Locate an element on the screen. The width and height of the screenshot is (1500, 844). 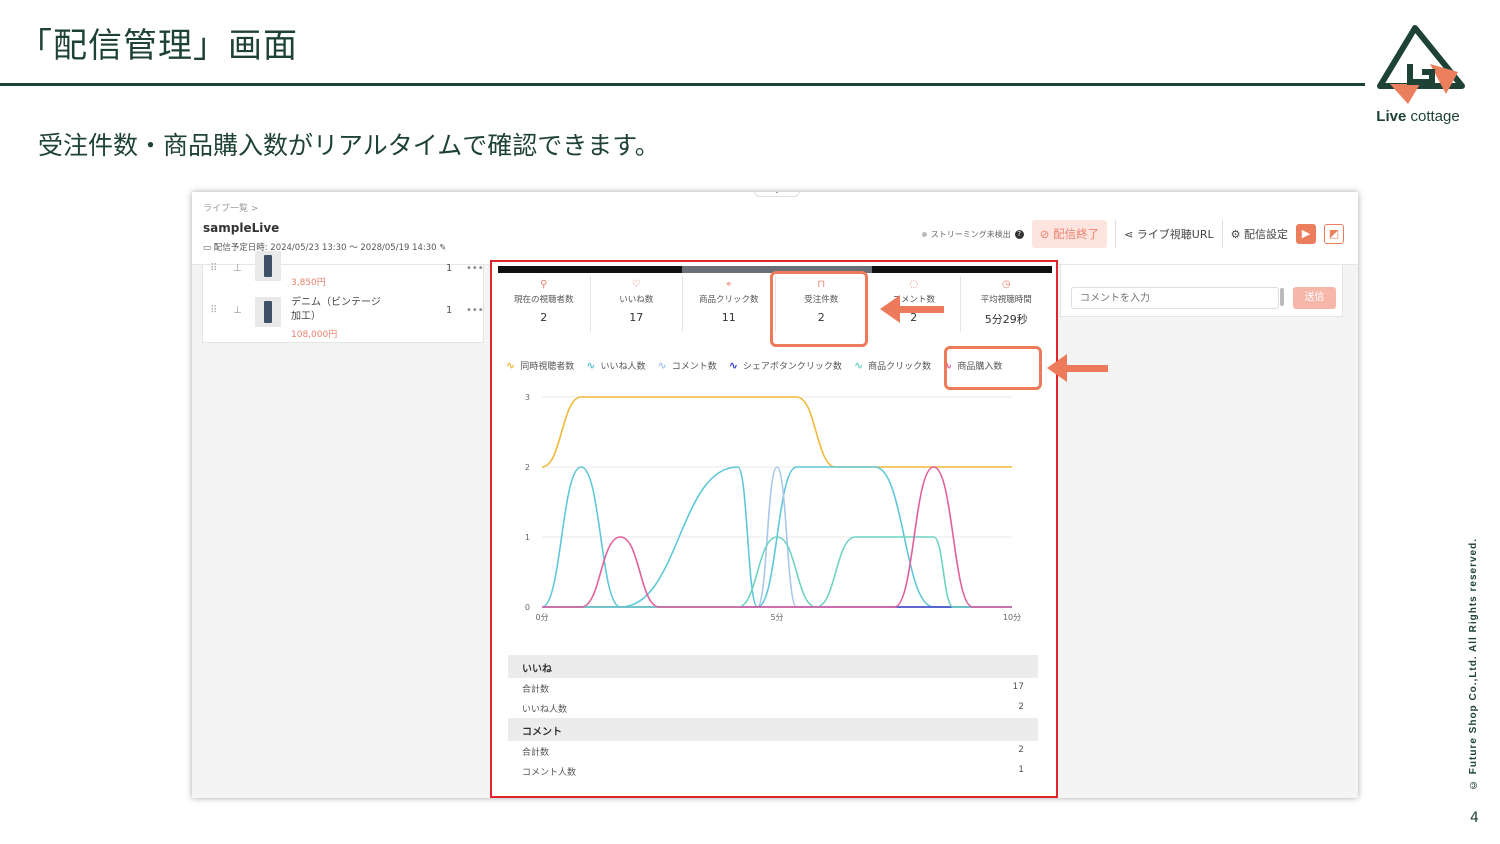
summary-row: いいね人数 2 is located at coordinates (773, 708).